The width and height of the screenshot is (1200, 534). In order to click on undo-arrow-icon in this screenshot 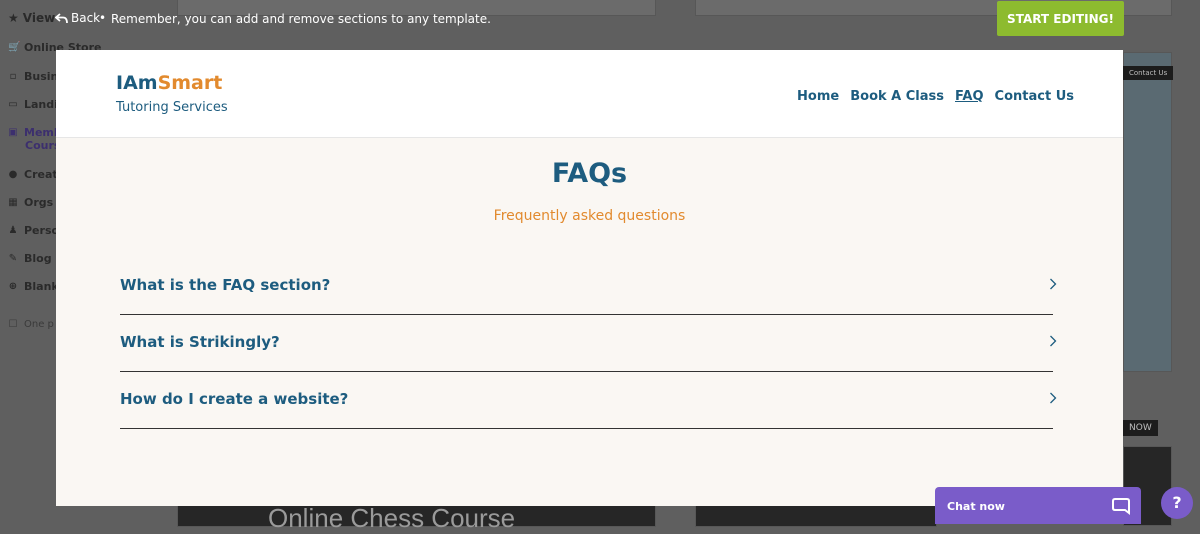, I will do `click(61, 17)`.